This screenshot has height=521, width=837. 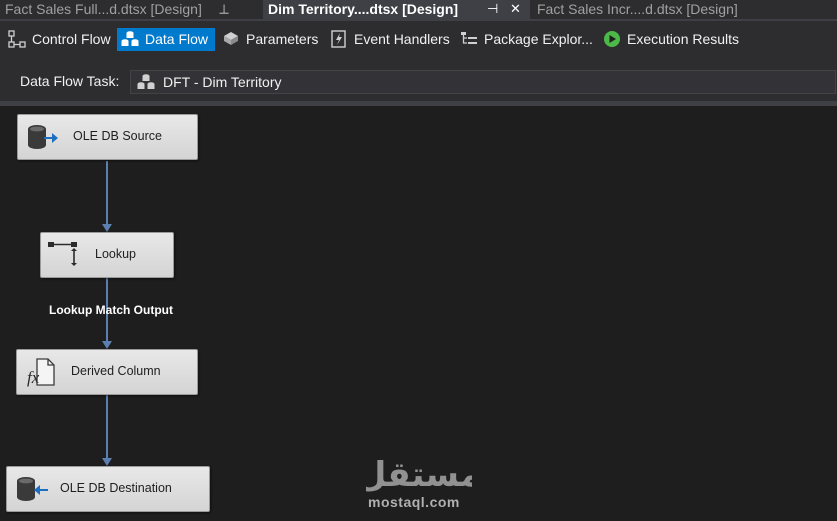 I want to click on data-flow-task-select: DFT - Dim Territory, so click(x=483, y=82).